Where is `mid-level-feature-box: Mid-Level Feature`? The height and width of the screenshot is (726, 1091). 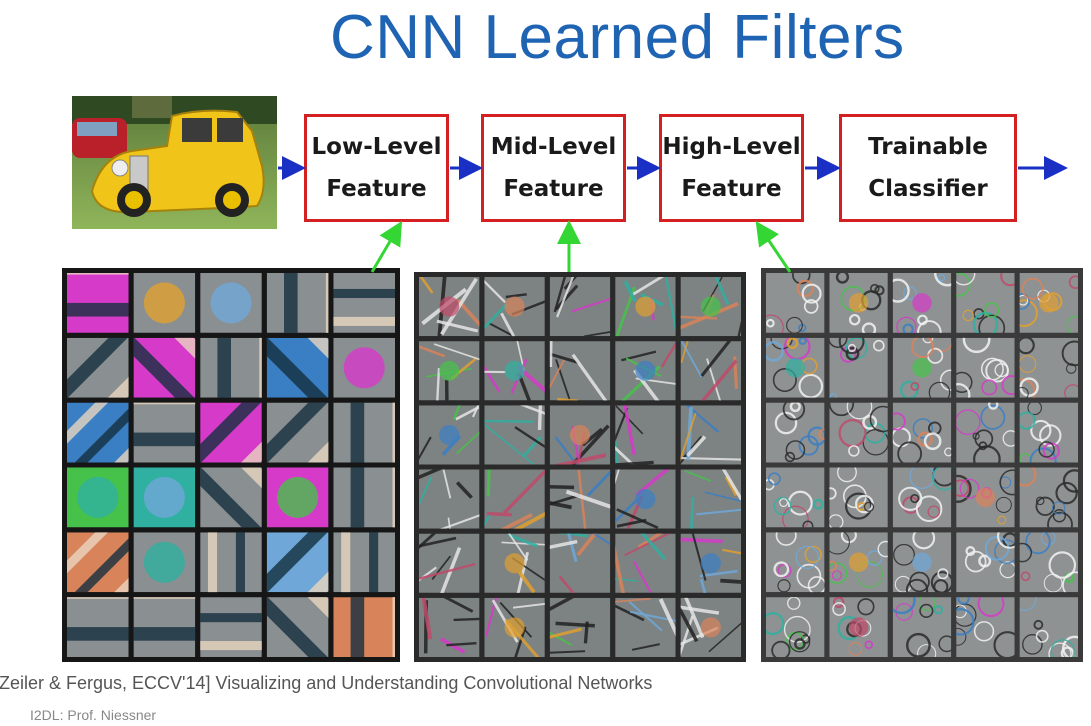
mid-level-feature-box: Mid-Level Feature is located at coordinates (553, 168).